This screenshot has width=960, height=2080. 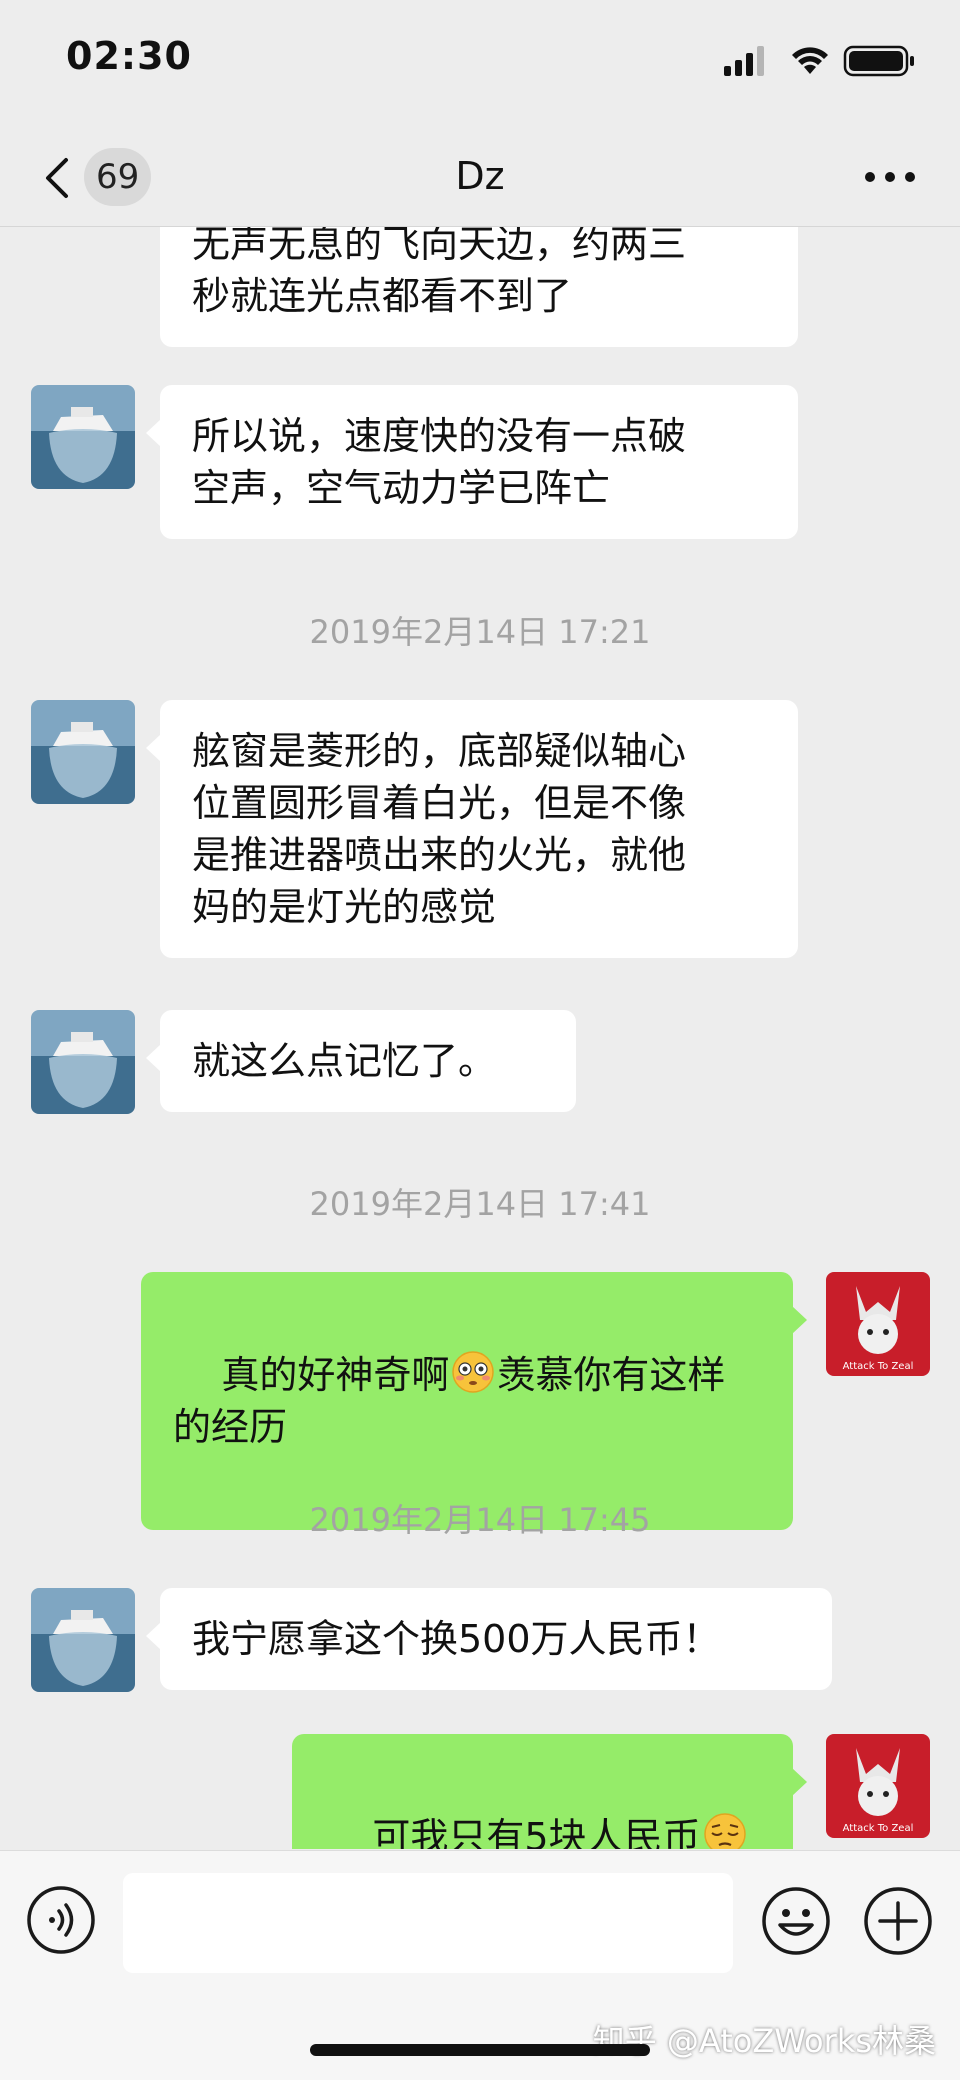 What do you see at coordinates (428, 1923) in the screenshot?
I see `message-input` at bounding box center [428, 1923].